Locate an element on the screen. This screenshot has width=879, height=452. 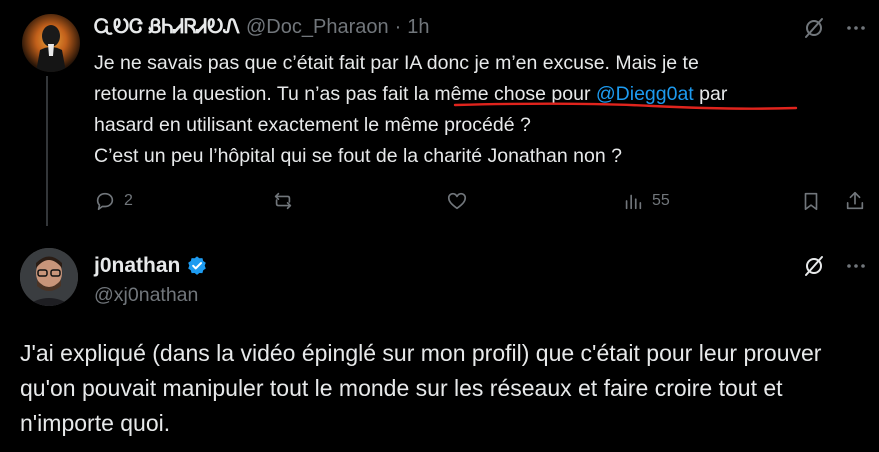
share-icon is located at coordinates (855, 200).